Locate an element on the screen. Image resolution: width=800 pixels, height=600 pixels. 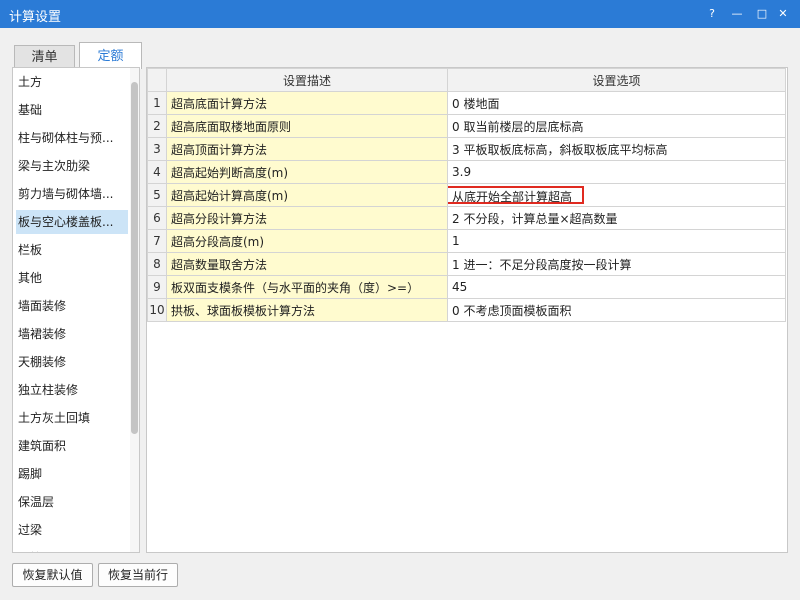
tab-quota: 定额 is located at coordinates (110, 55).